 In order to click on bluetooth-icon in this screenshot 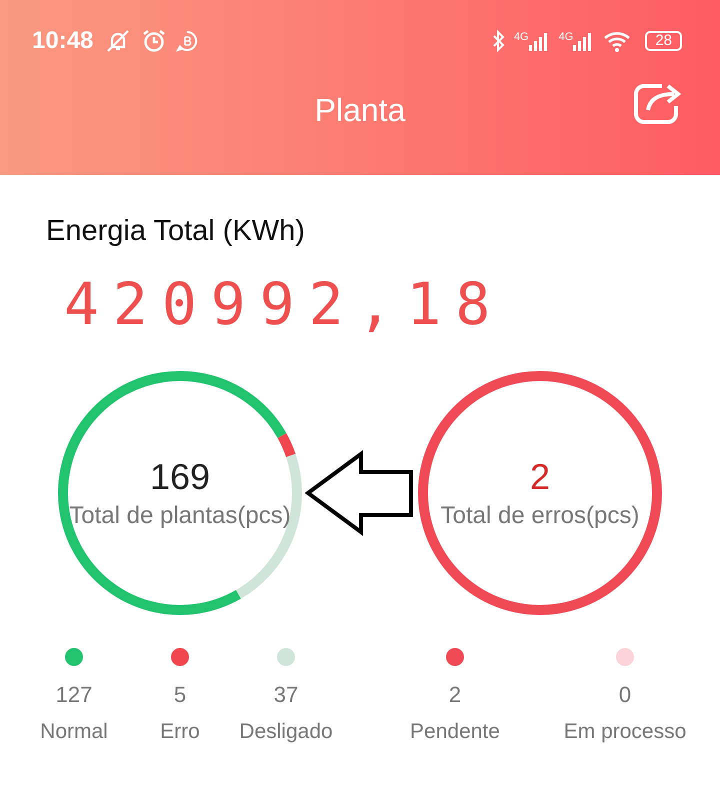, I will do `click(499, 41)`.